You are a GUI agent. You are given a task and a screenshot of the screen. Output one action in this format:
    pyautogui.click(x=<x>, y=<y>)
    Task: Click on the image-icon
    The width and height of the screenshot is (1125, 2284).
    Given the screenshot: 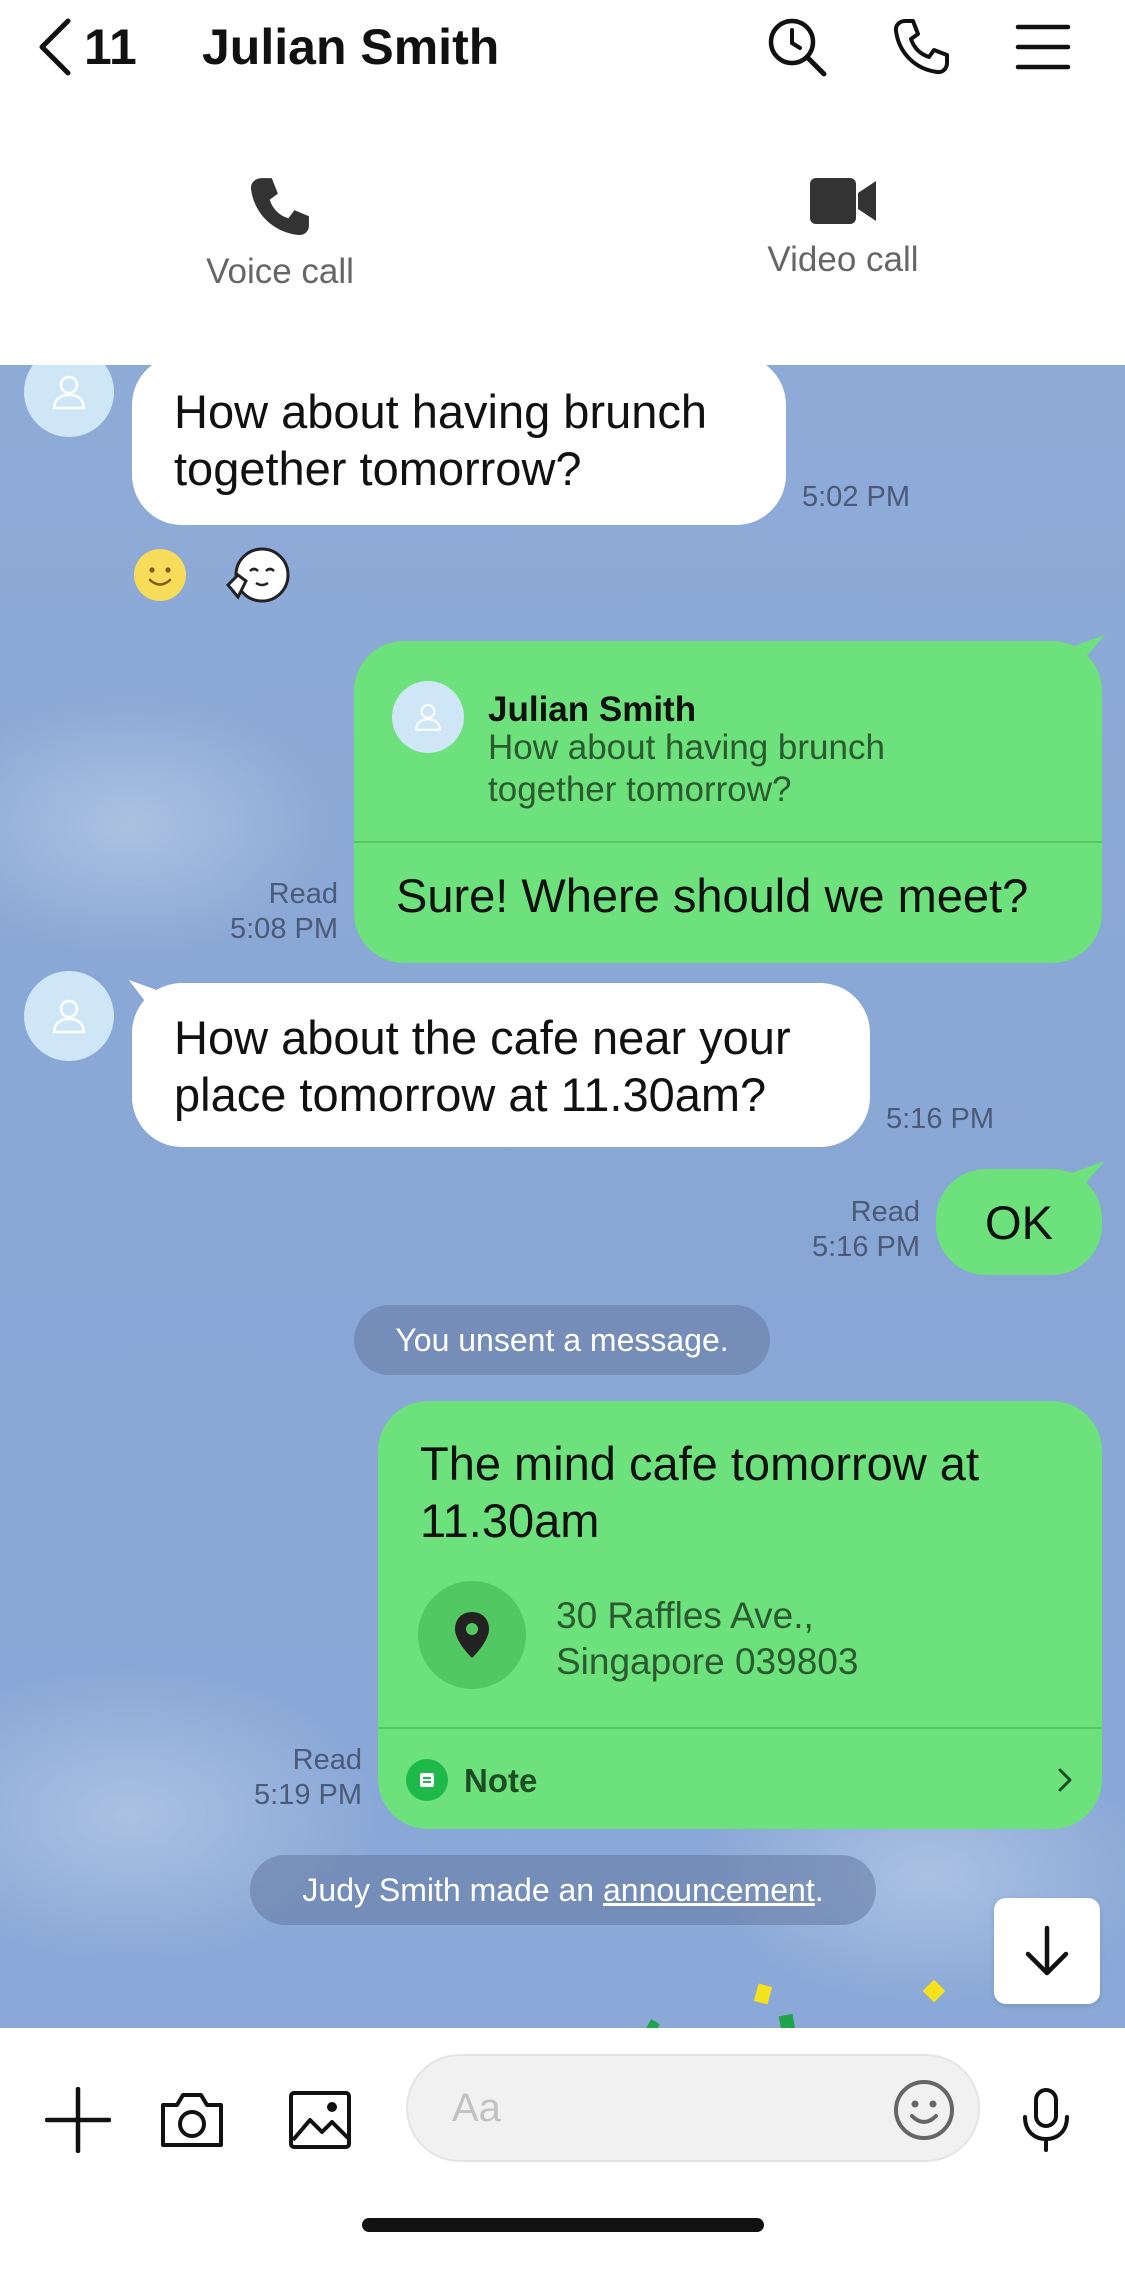 What is the action you would take?
    pyautogui.click(x=320, y=2120)
    